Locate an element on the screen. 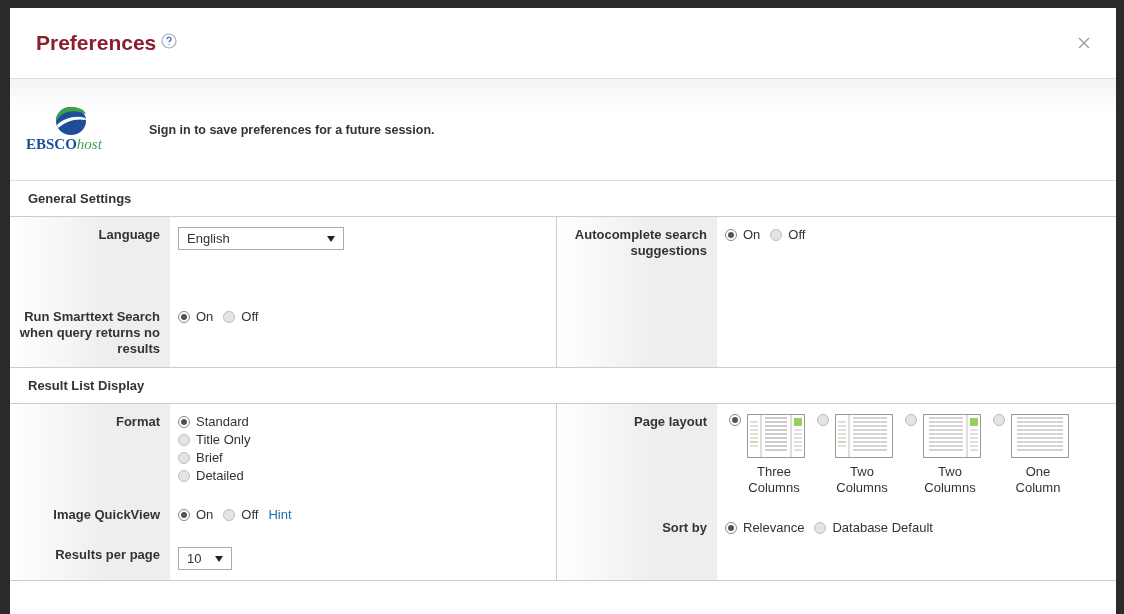  option-label: Three Columns is located at coordinates (774, 480).